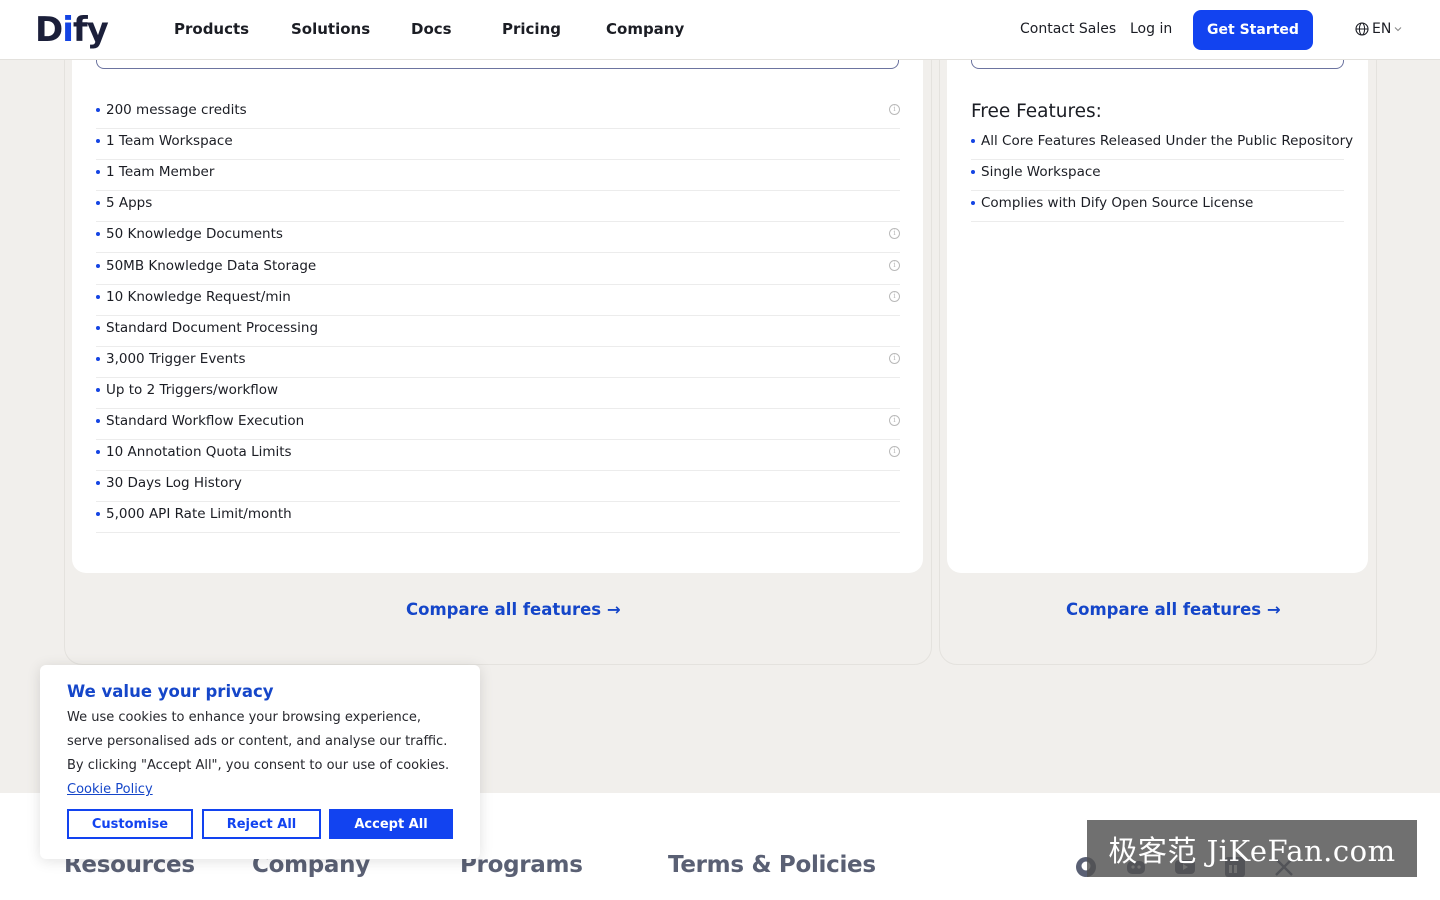 This screenshot has width=1440, height=900. What do you see at coordinates (129, 203) in the screenshot?
I see `feature-label: 5 Apps` at bounding box center [129, 203].